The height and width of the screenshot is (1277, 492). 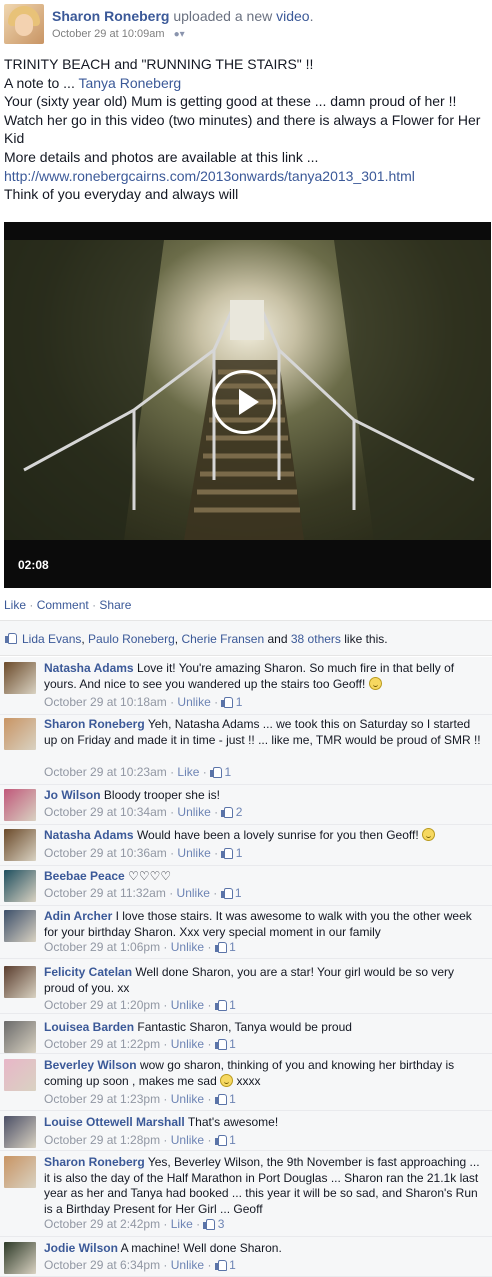 I want to click on comment-timestamp: October 29 at 1:28pm, so click(x=102, y=1140).